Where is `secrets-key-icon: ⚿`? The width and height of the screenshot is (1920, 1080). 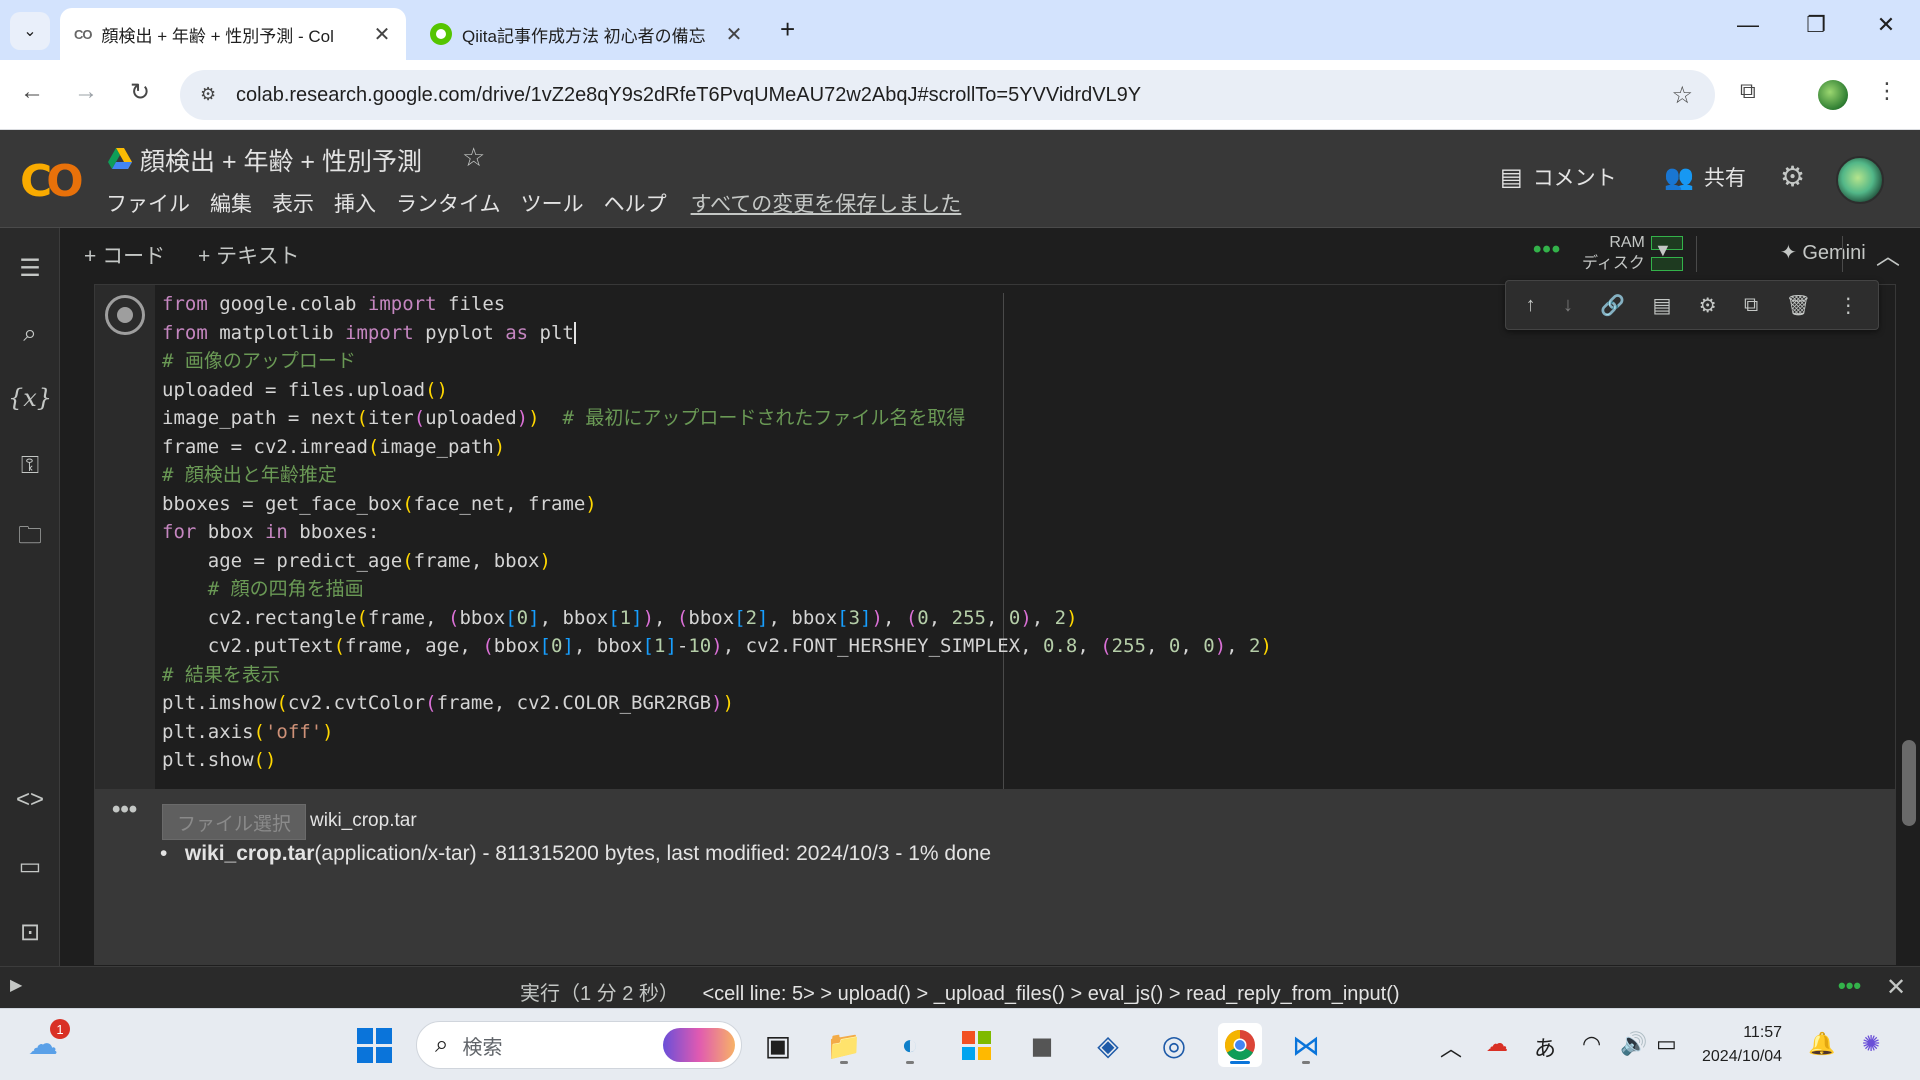
secrets-key-icon: ⚿ is located at coordinates (30, 466).